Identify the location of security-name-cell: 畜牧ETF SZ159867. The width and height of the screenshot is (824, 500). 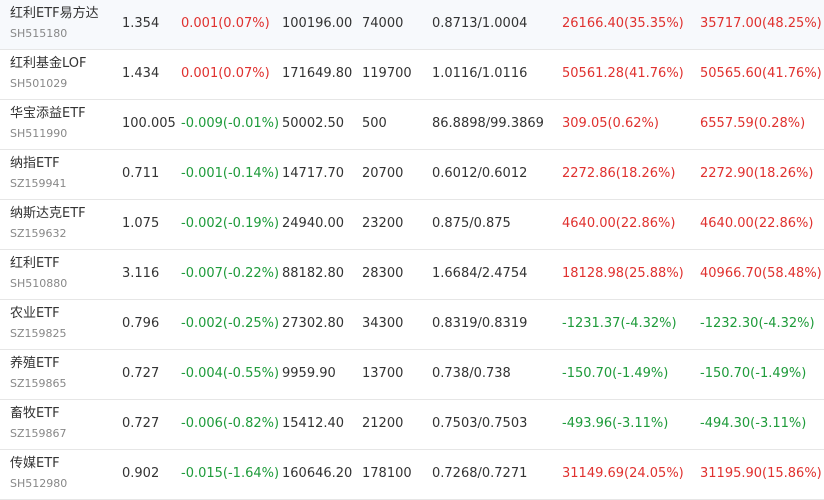
(38, 423).